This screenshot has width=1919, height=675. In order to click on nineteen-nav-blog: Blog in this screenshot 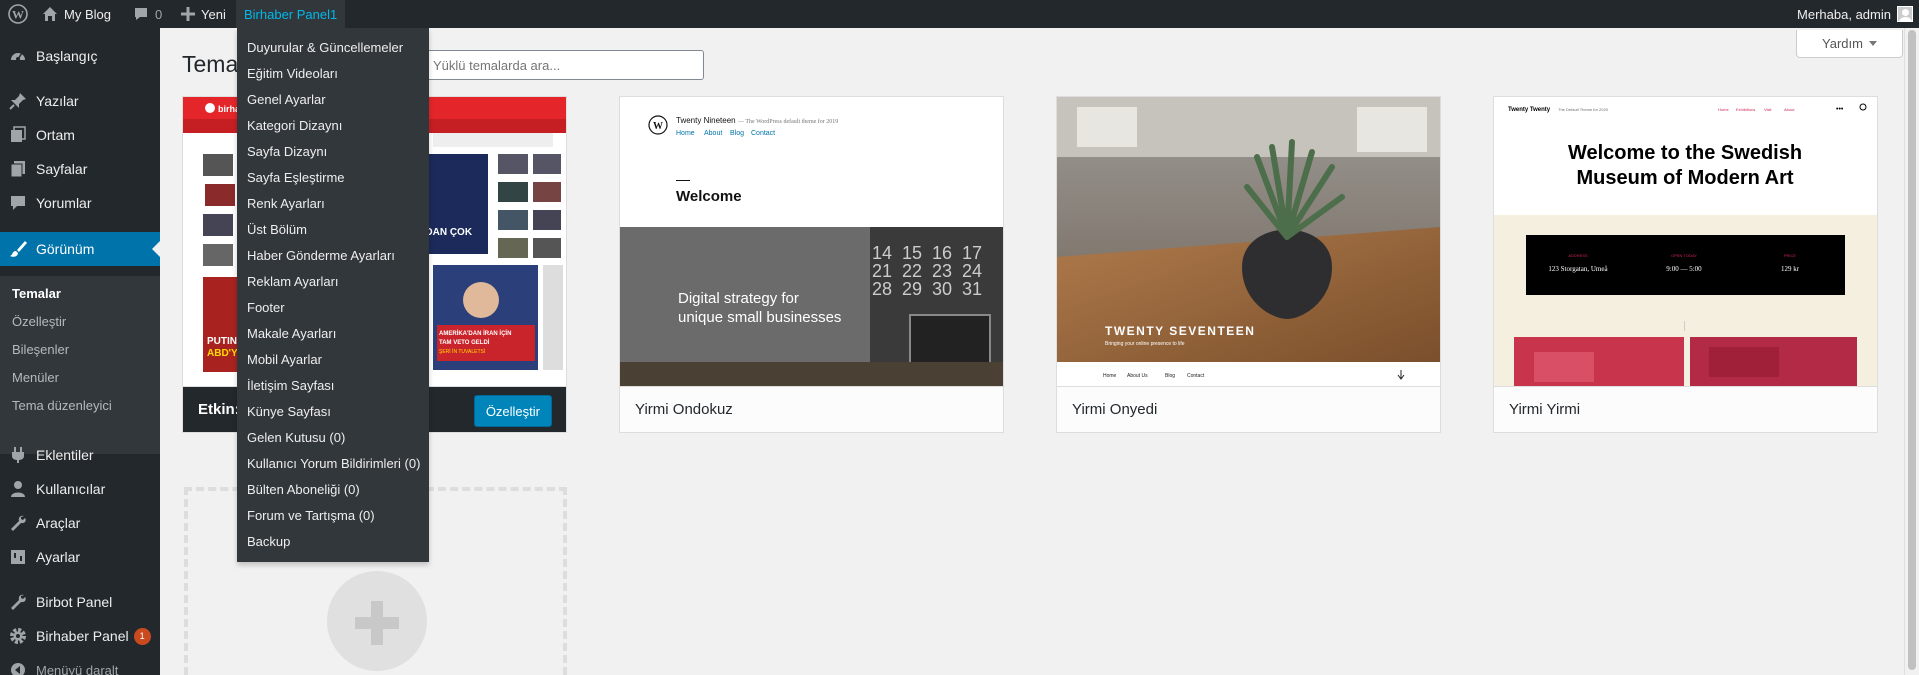, I will do `click(737, 133)`.